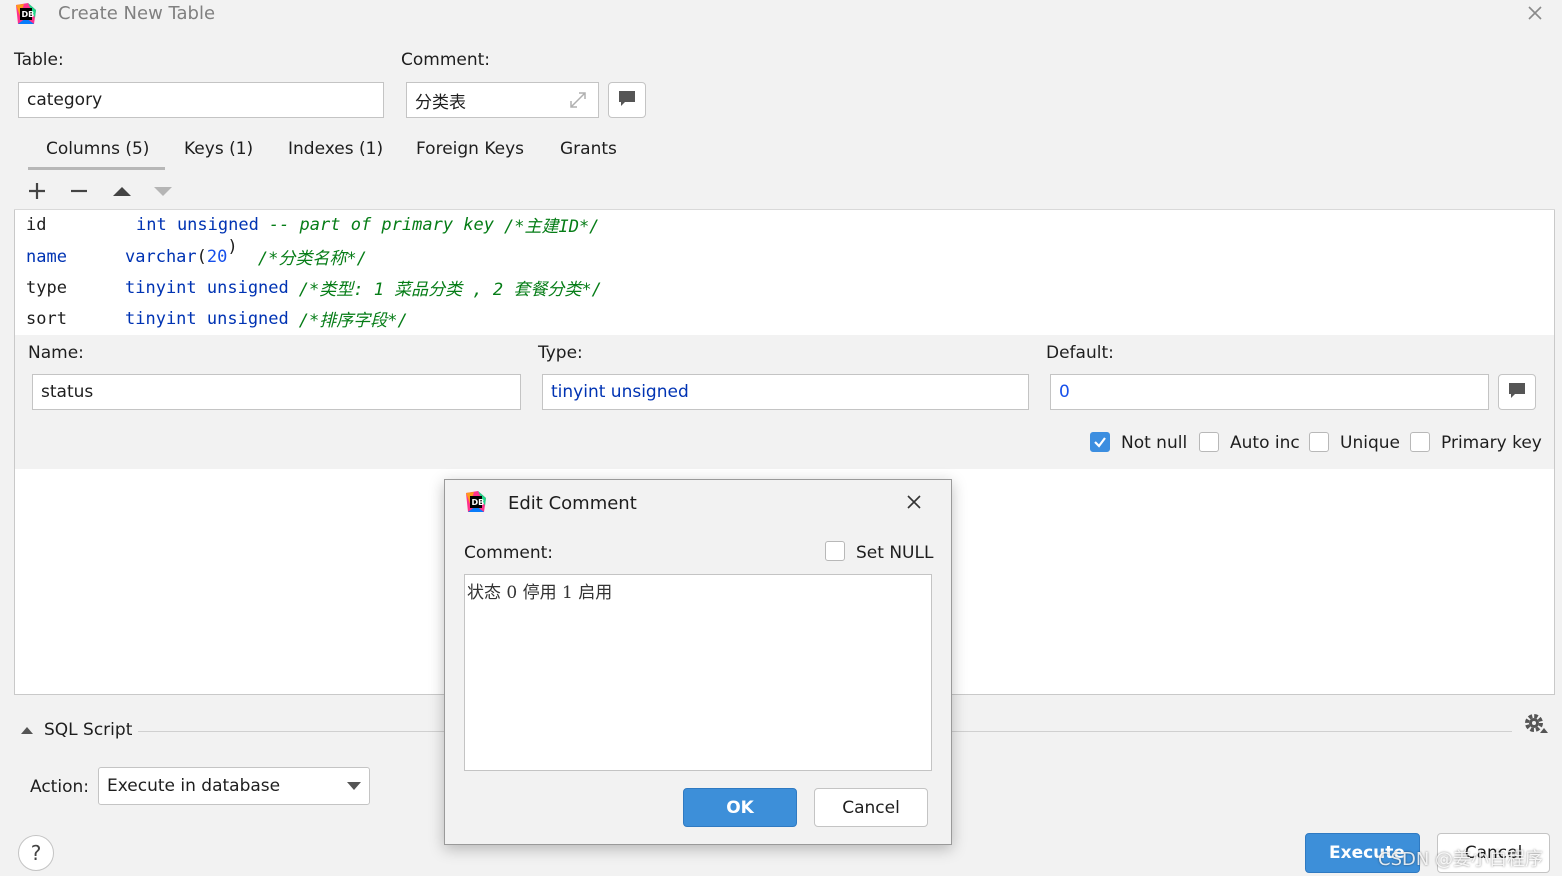  What do you see at coordinates (201, 100) in the screenshot?
I see `table-name-input: category` at bounding box center [201, 100].